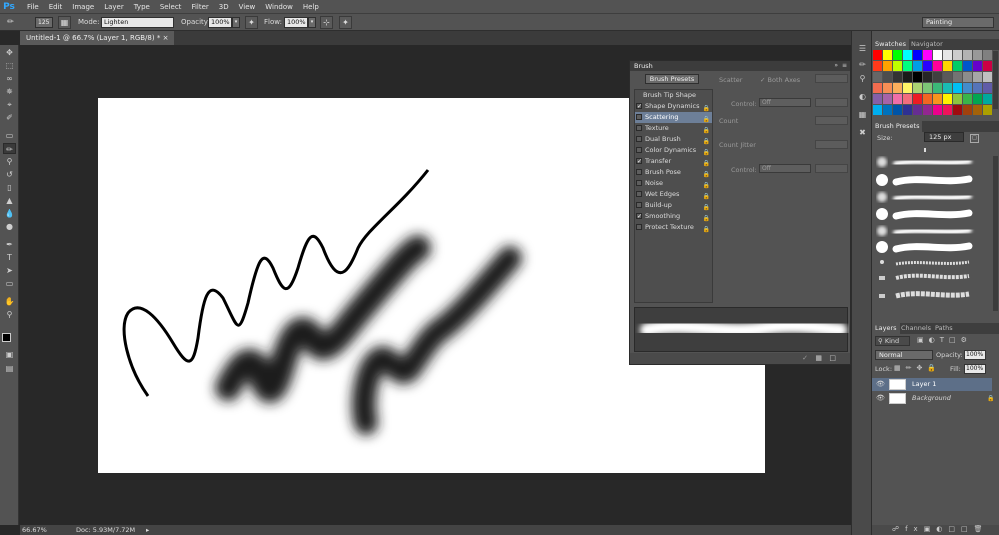 The image size is (999, 535). I want to click on layer-row-background: 👁 Background 🔒, so click(933, 398).